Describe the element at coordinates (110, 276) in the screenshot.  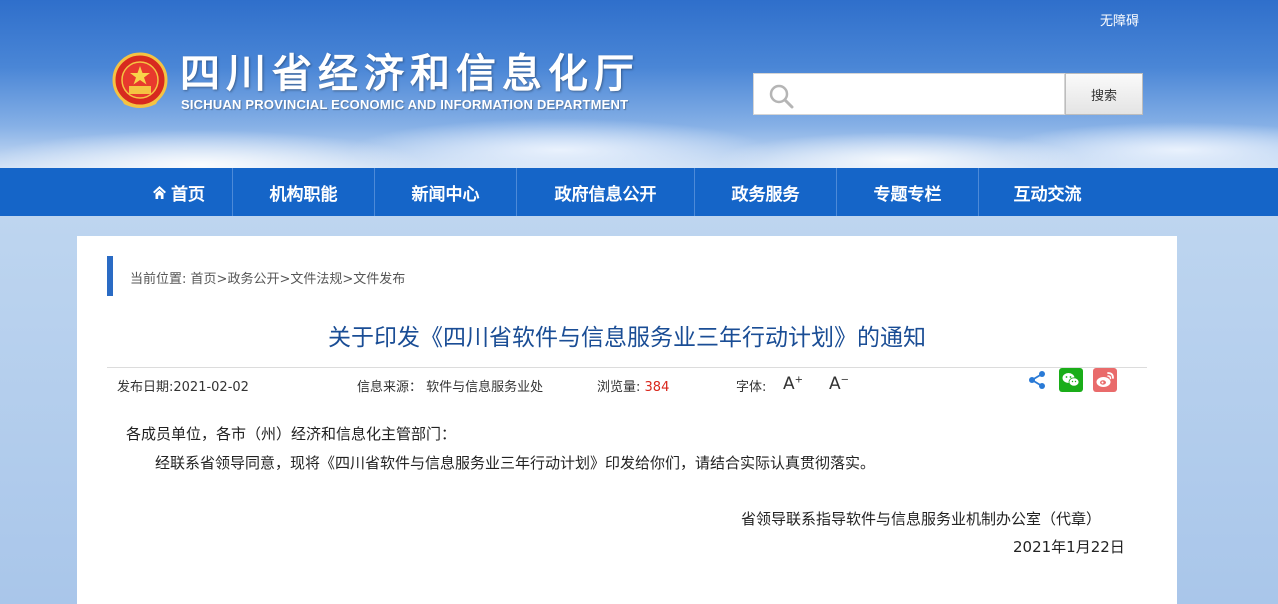
I see `breadcrumb-accent-bar` at that location.